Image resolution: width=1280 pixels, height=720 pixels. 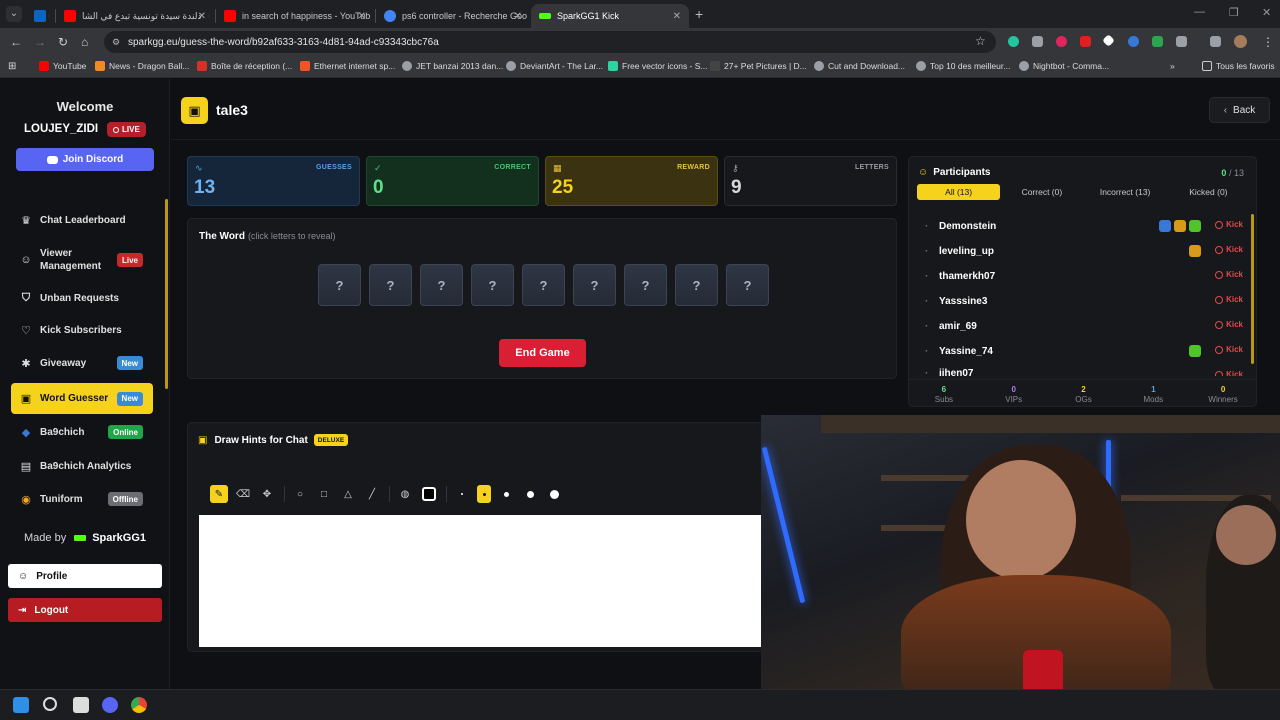 I want to click on tab-sparkgg-kick: SparkGG1 Kick ✕, so click(x=610, y=16).